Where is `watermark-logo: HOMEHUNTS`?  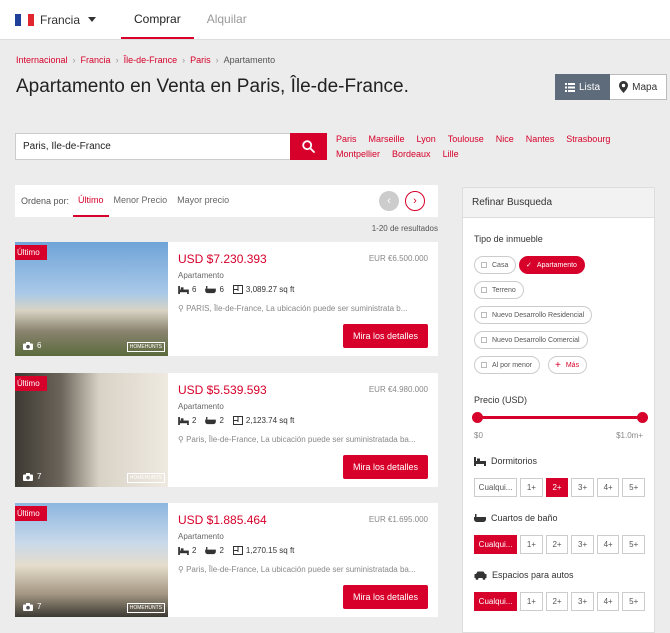 watermark-logo: HOMEHUNTS is located at coordinates (145, 478).